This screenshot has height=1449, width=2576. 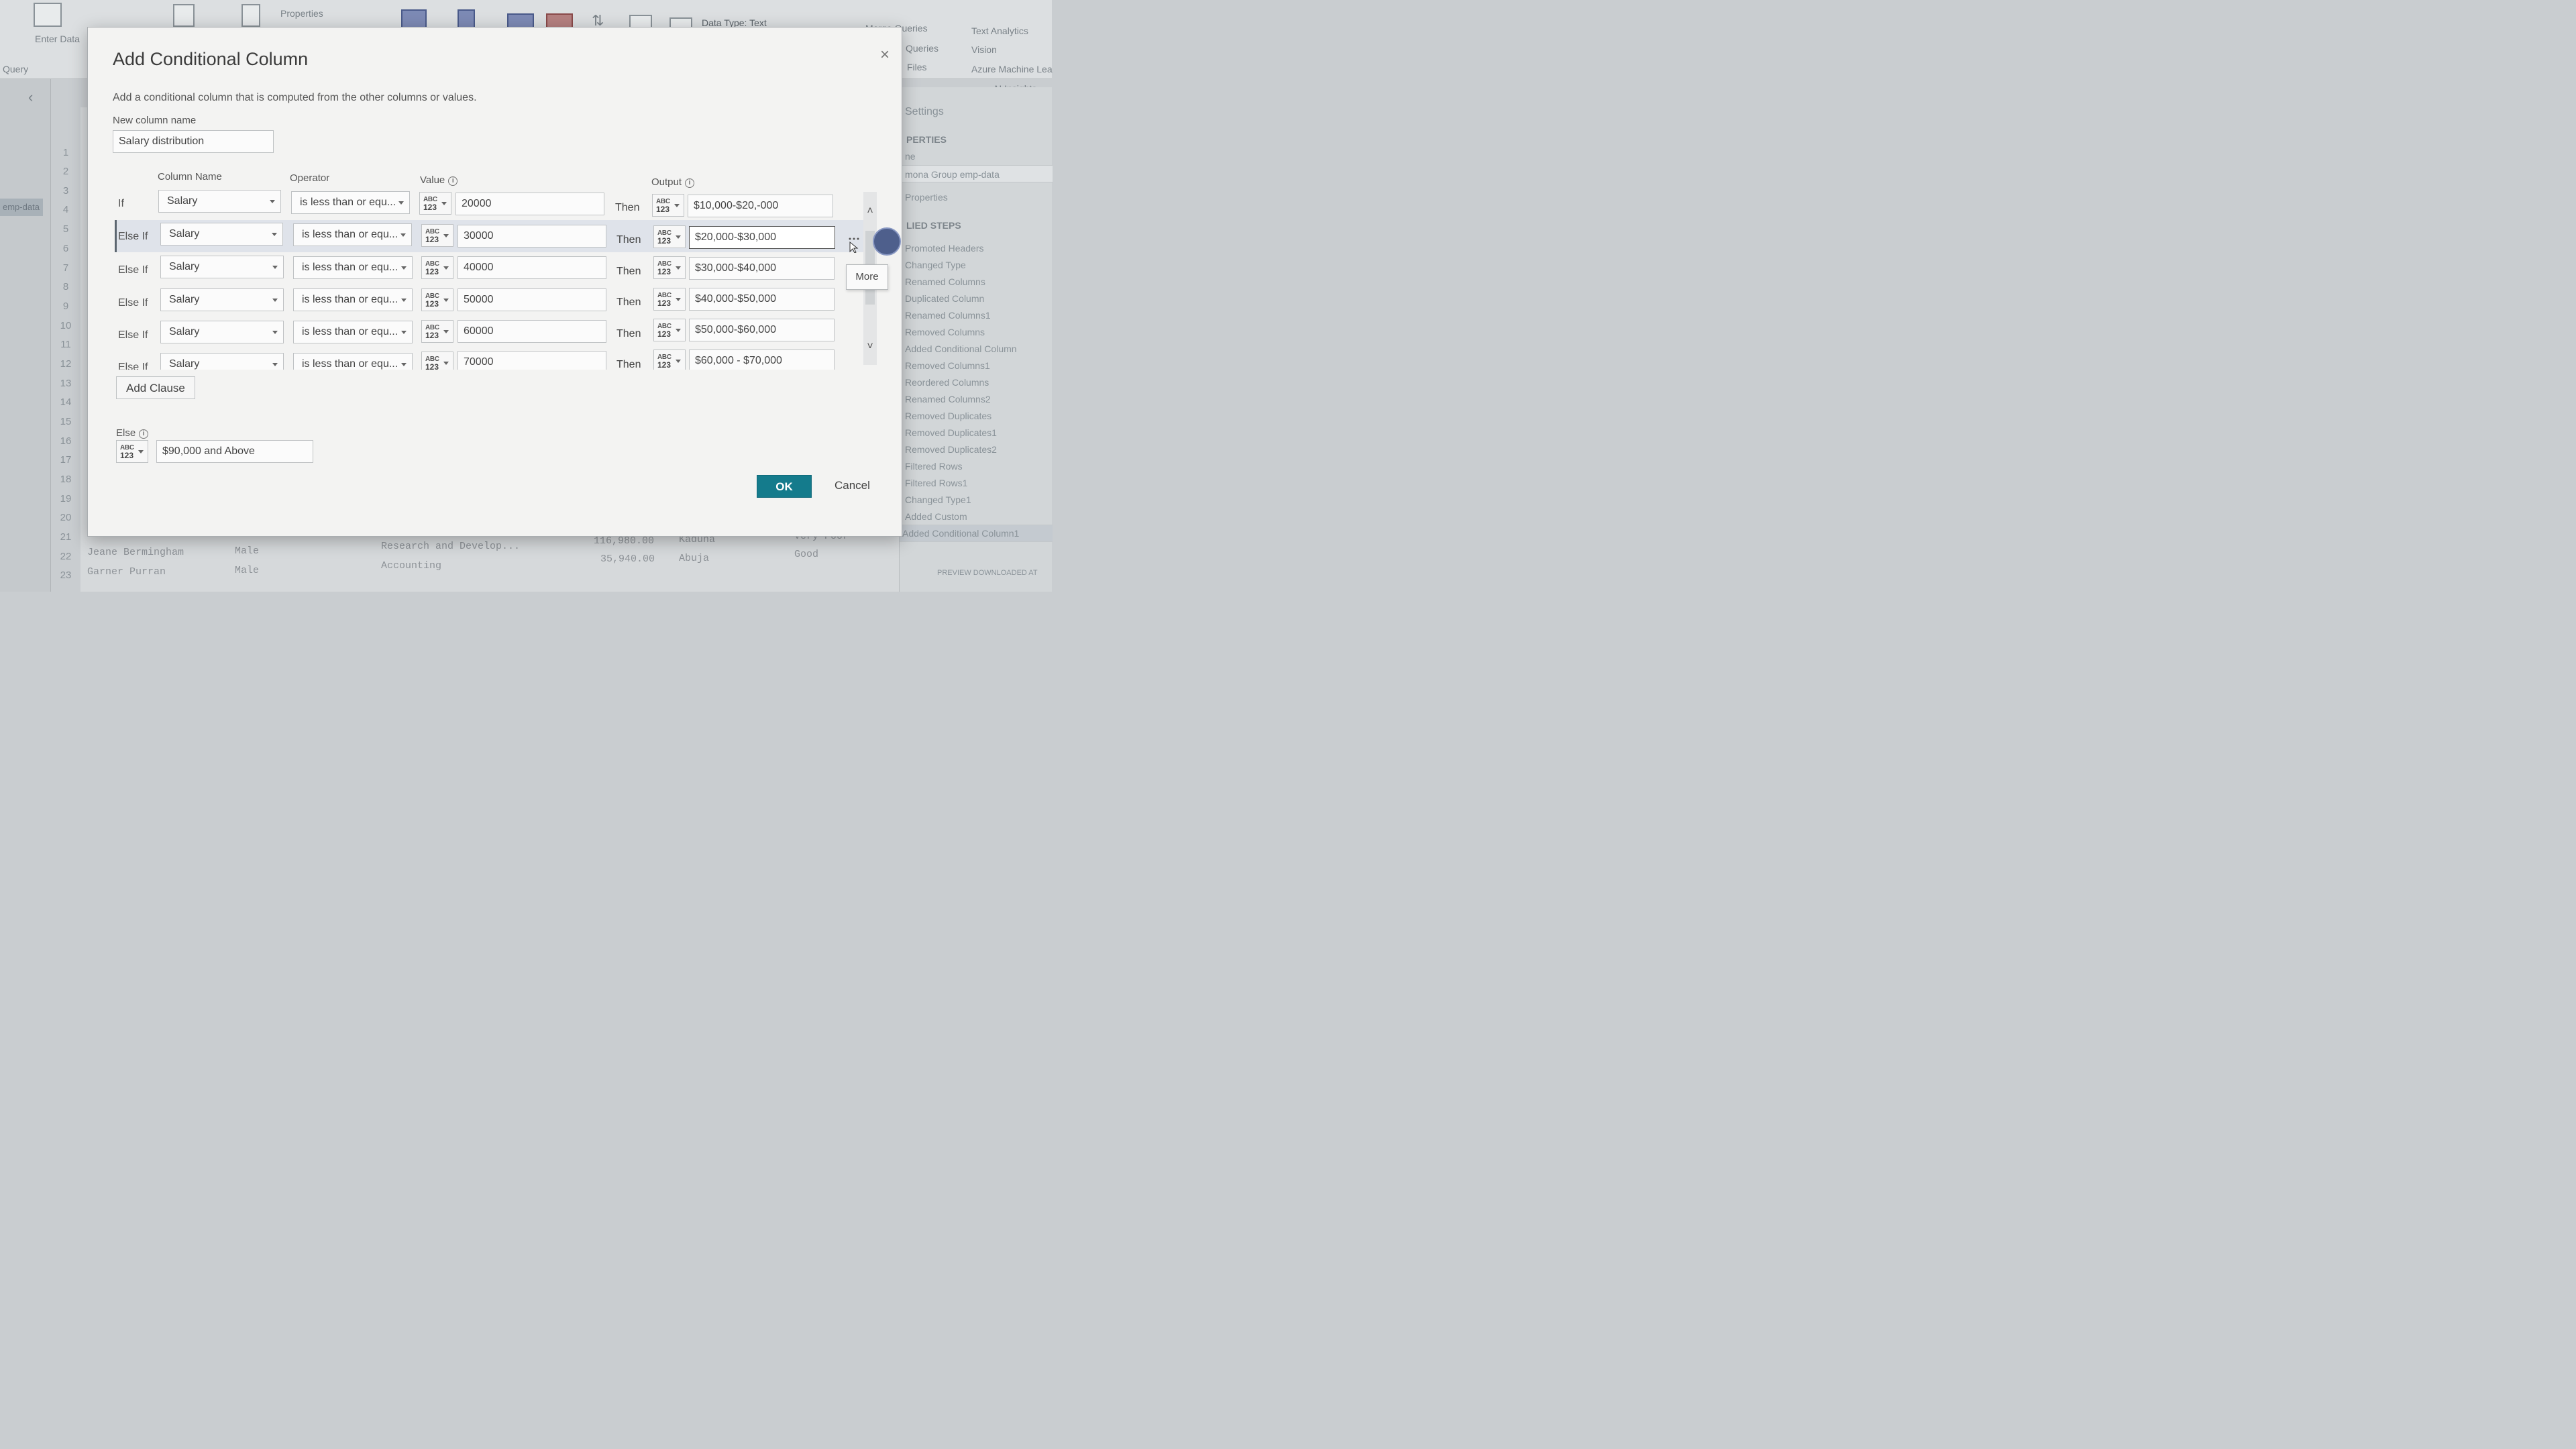 I want to click on applied-step: Removed Duplicates2, so click(x=951, y=449).